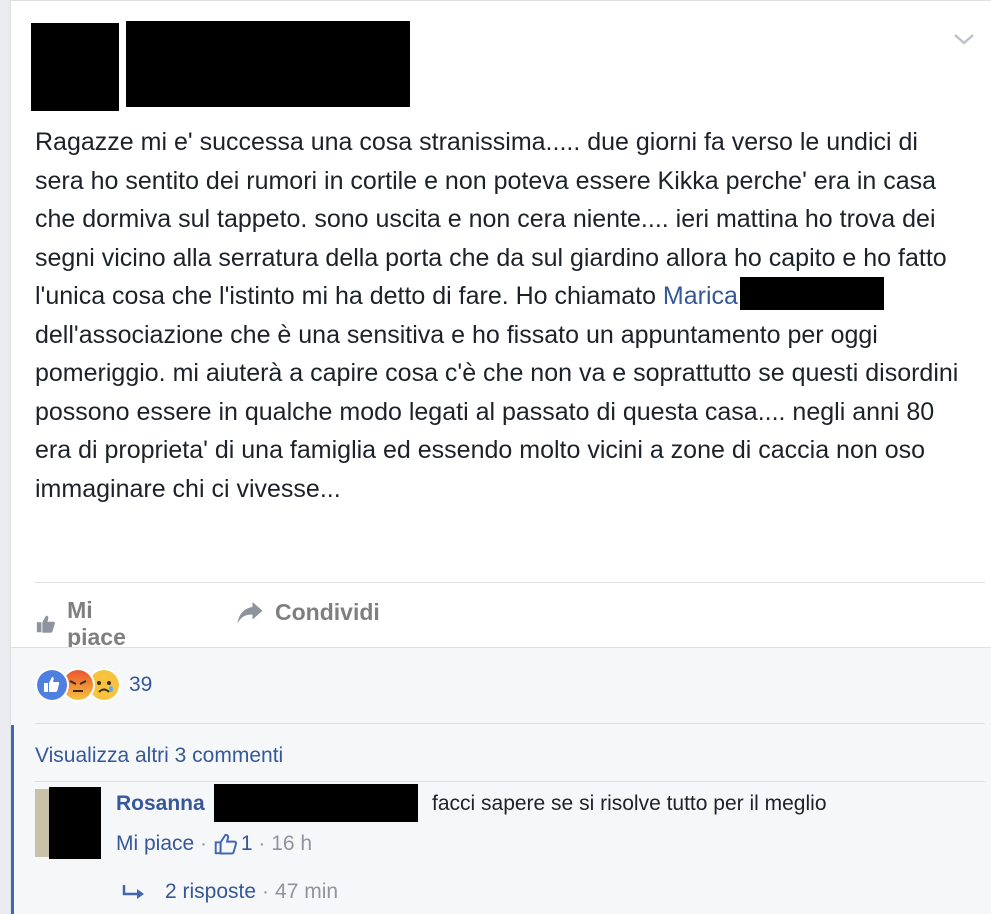  Describe the element at coordinates (316, 803) in the screenshot. I see `redacted-comment-author-surname` at that location.